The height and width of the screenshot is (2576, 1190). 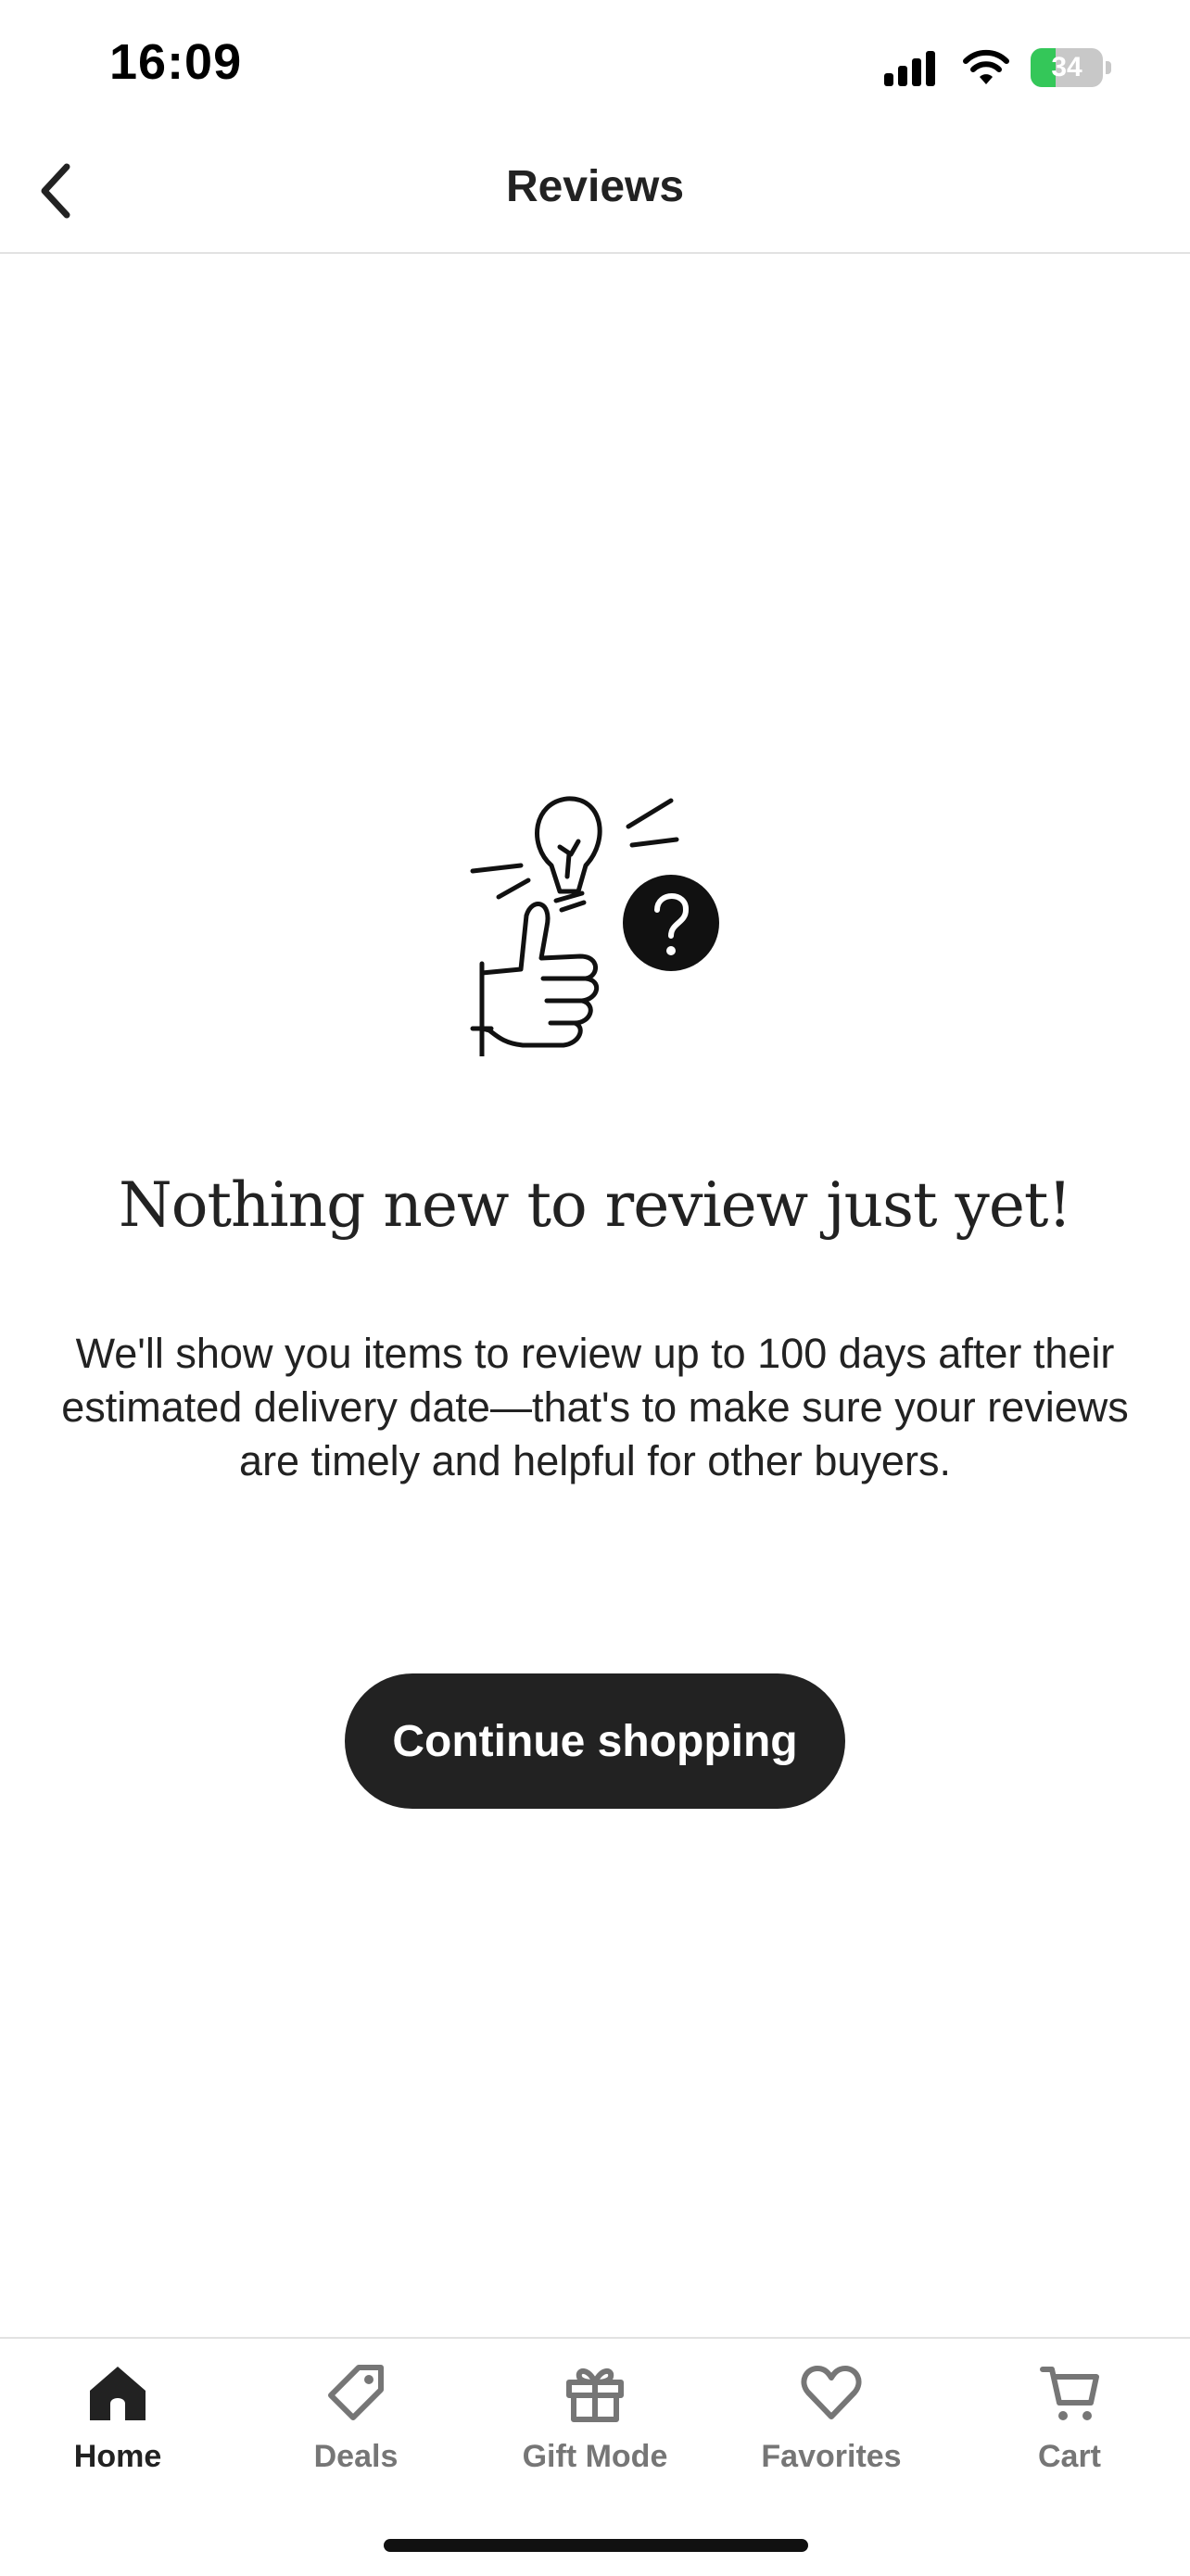 I want to click on battery-icon: 34, so click(x=1071, y=68).